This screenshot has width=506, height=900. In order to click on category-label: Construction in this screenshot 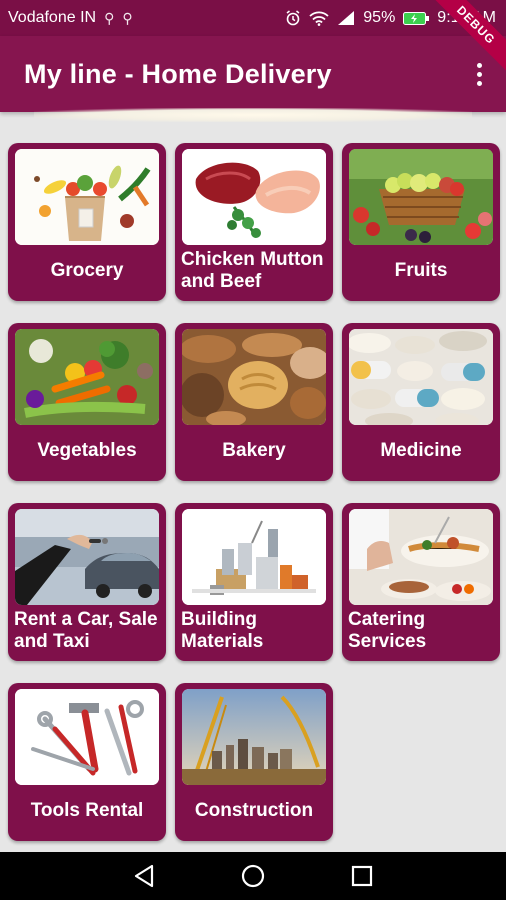, I will do `click(254, 810)`.